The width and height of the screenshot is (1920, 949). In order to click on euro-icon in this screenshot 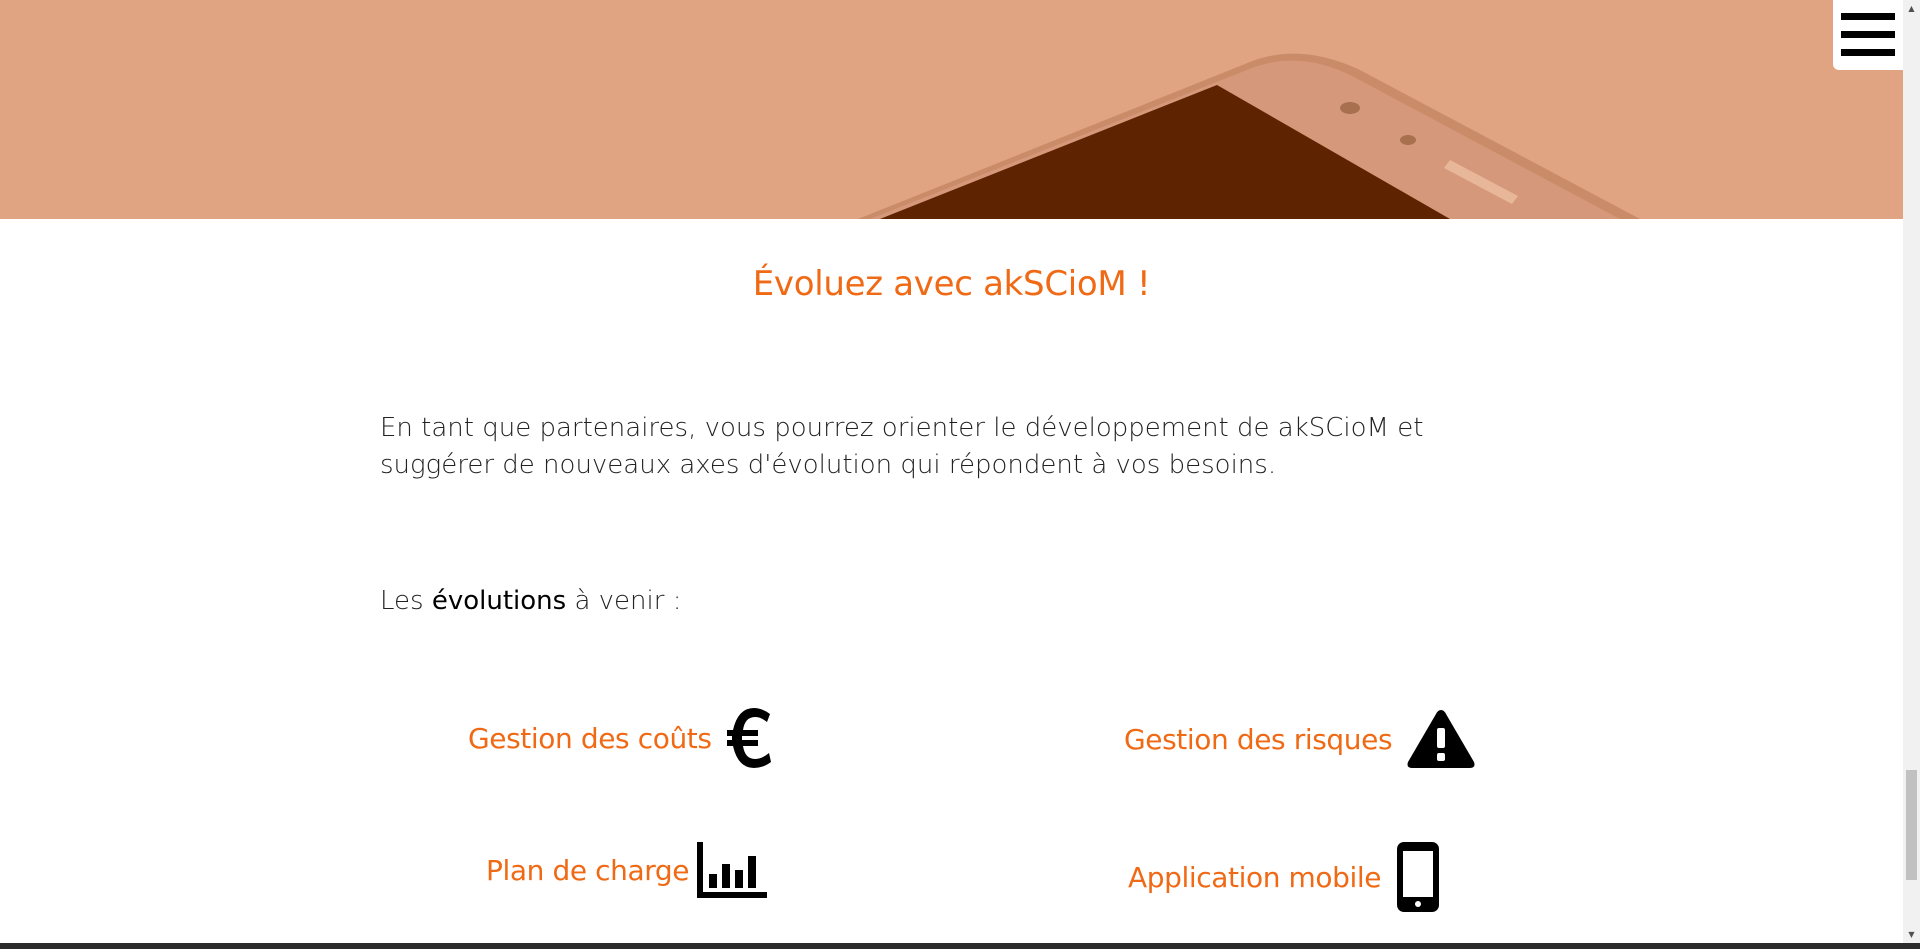, I will do `click(748, 738)`.